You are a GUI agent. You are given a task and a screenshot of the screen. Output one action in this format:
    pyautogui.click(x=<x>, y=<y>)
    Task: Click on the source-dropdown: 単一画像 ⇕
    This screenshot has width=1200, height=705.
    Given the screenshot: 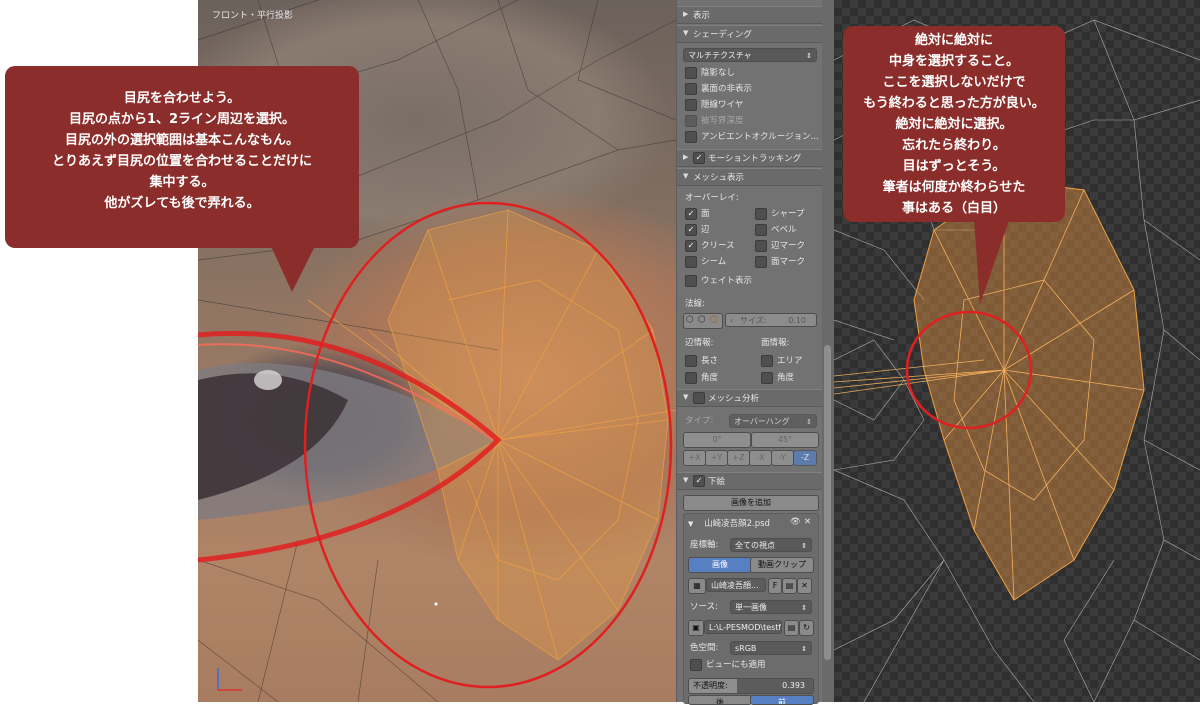 What is the action you would take?
    pyautogui.click(x=771, y=607)
    